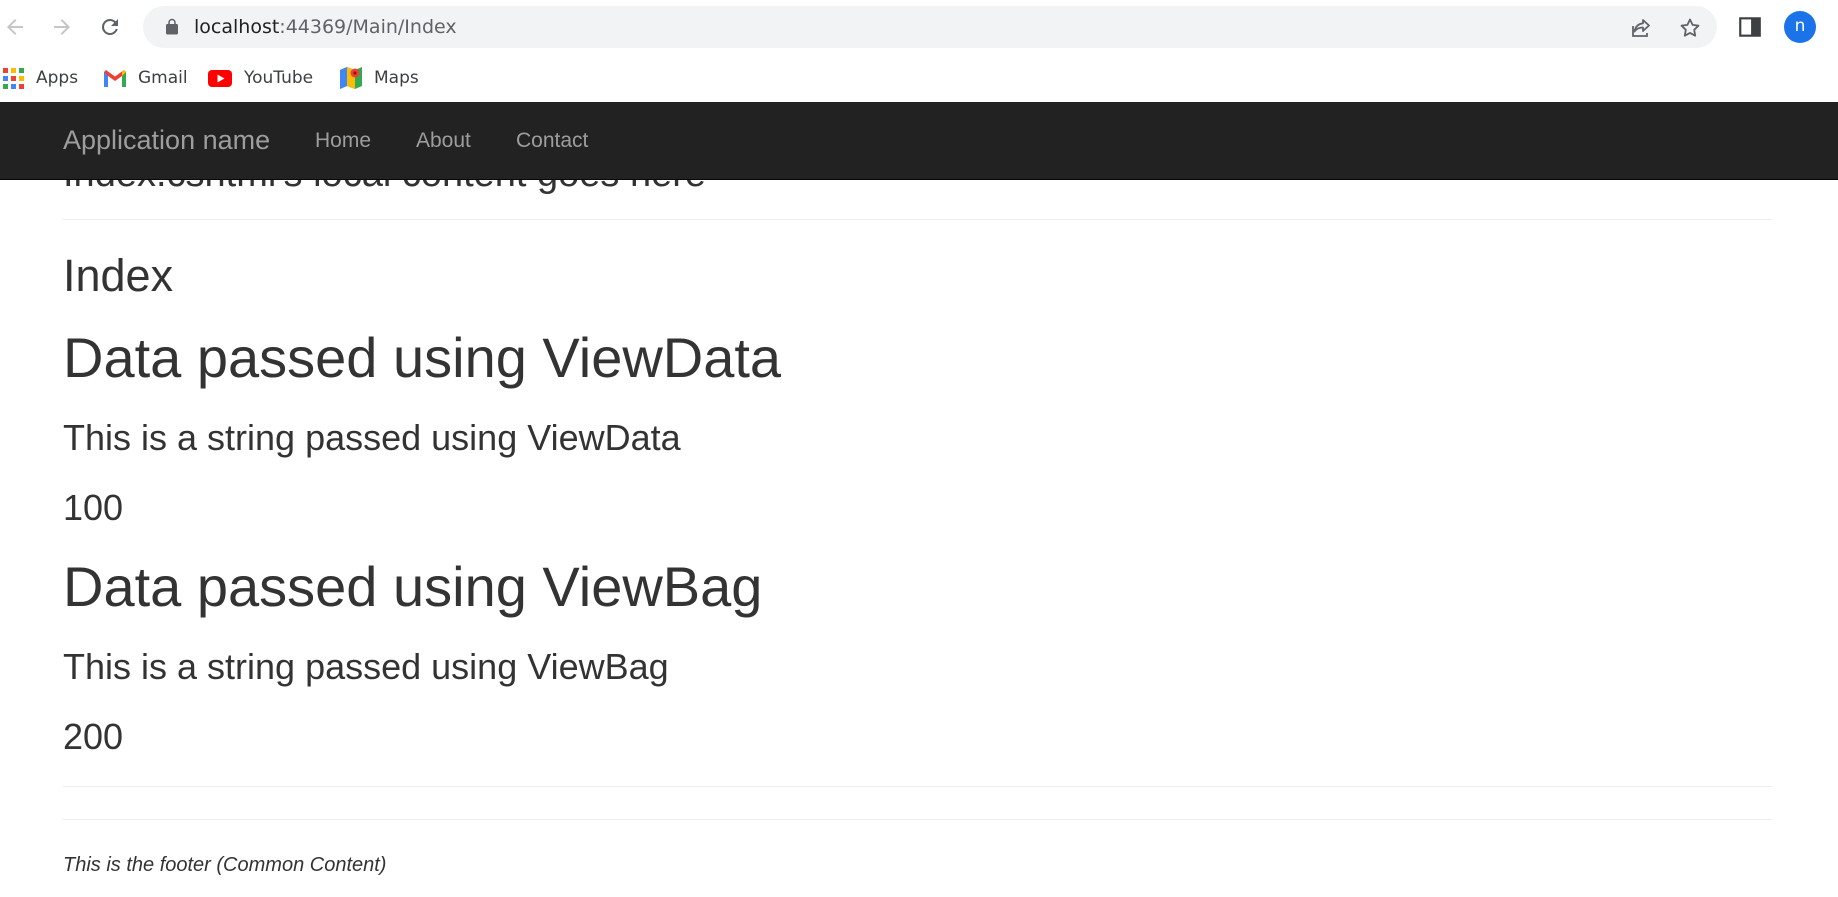  I want to click on bookmark-youtube: YouTube, so click(260, 78).